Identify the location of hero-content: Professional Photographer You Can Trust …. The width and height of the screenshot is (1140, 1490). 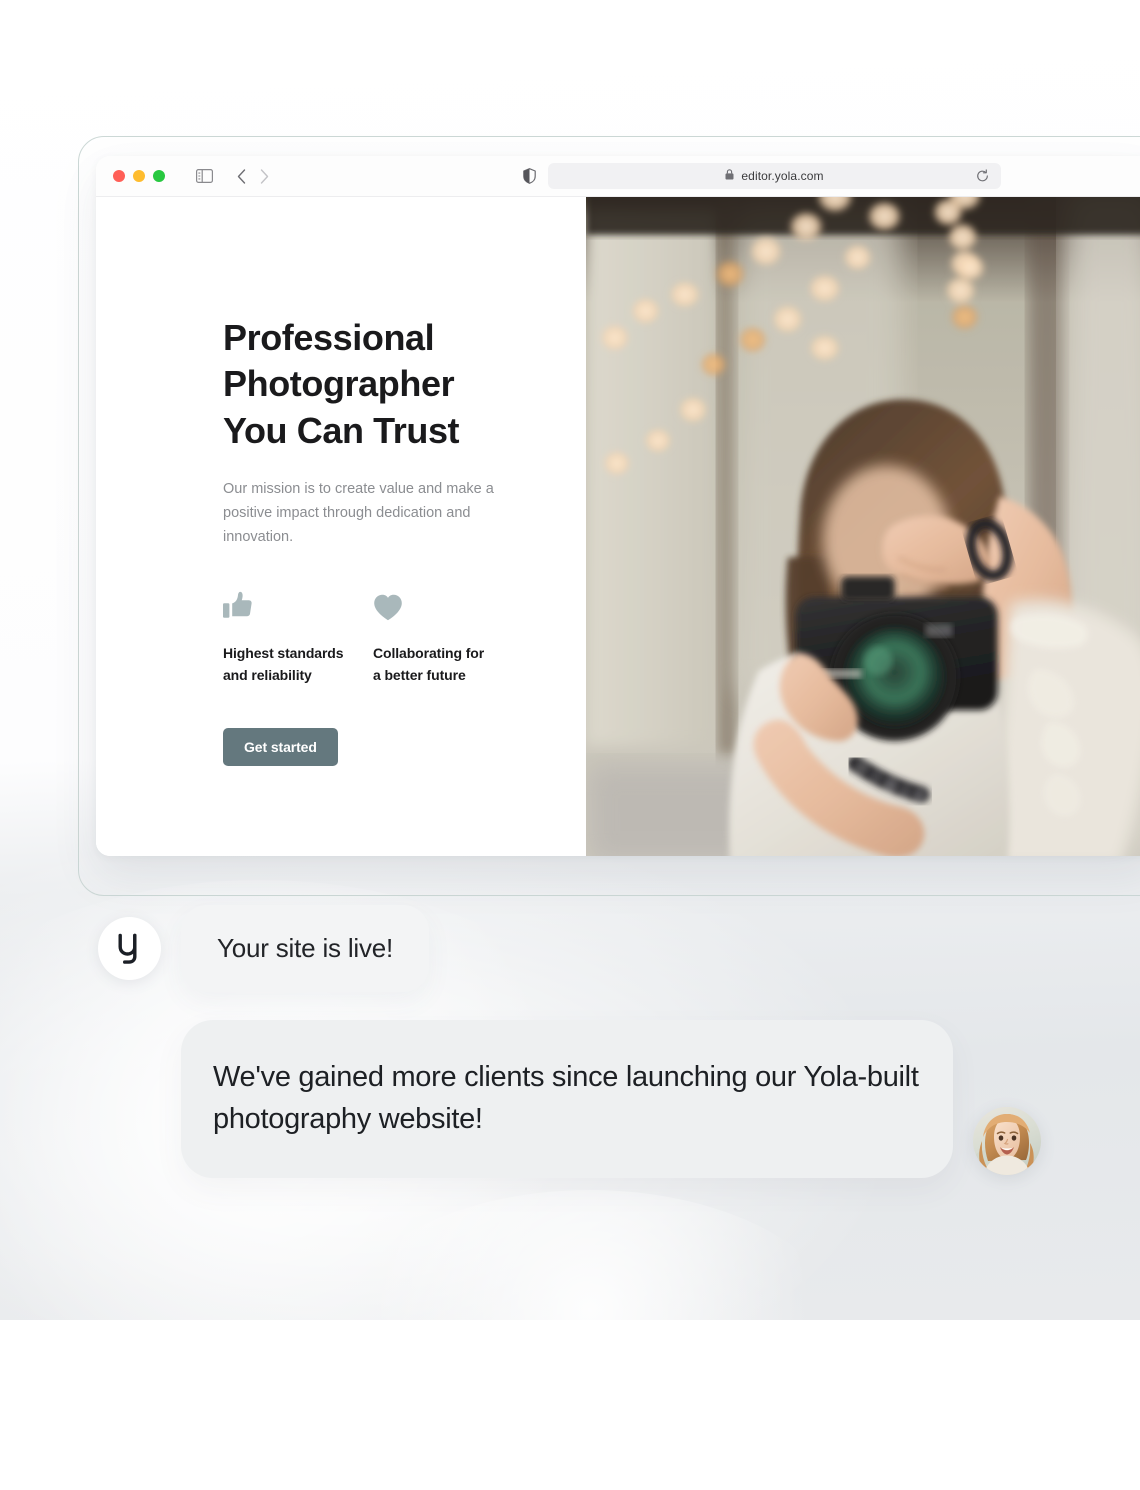
(373, 541).